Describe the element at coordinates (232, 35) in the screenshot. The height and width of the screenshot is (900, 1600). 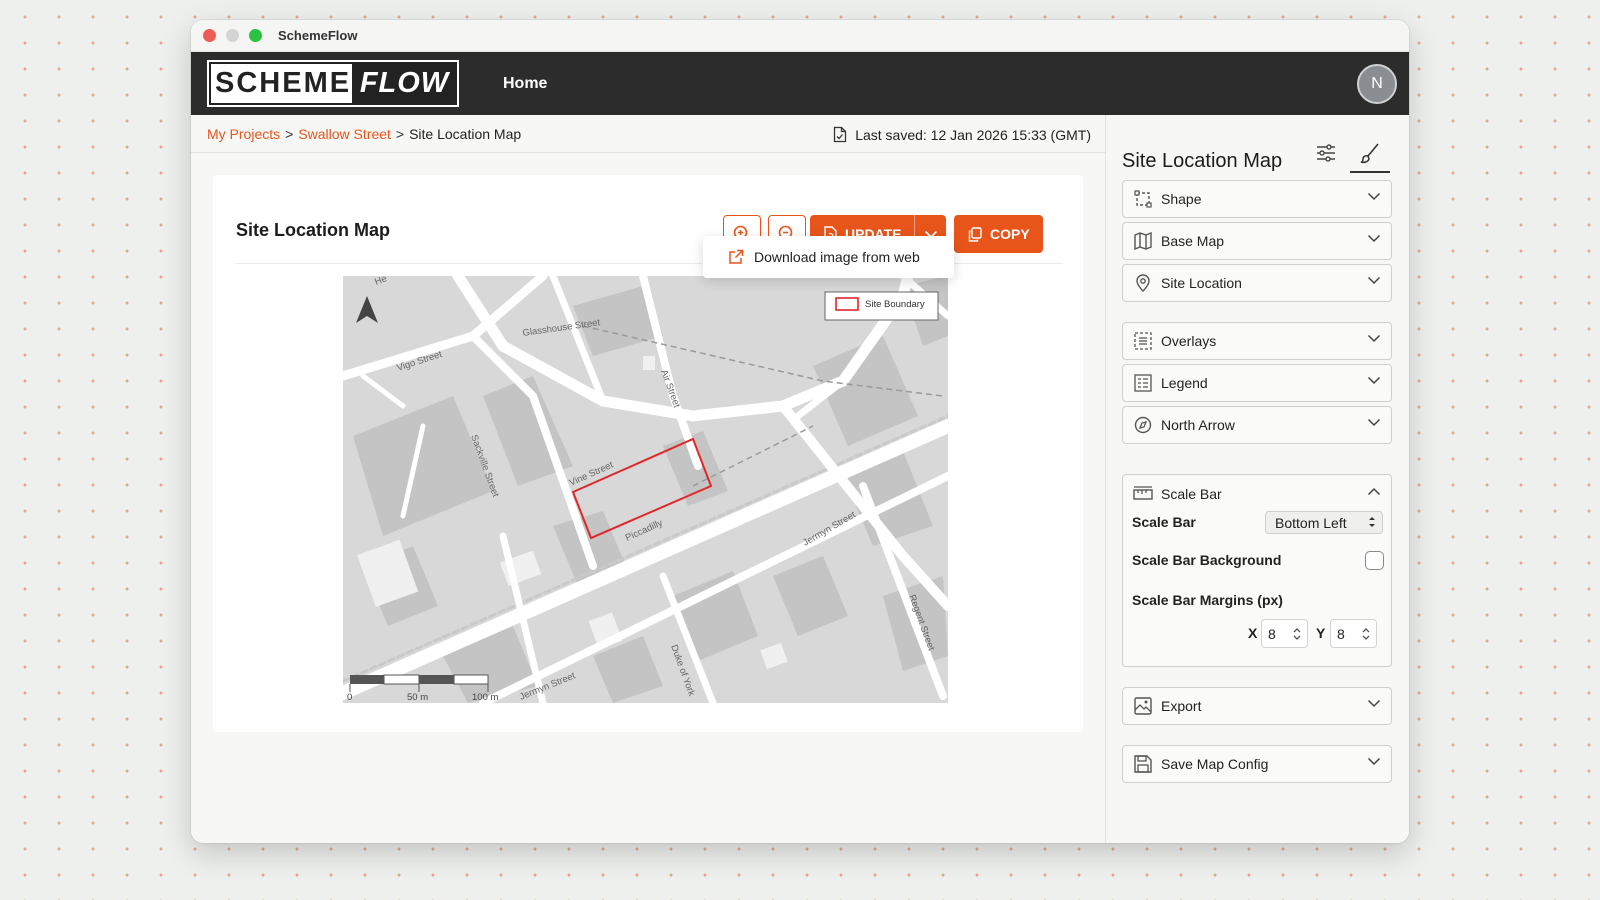
I see `minimize-window-button` at that location.